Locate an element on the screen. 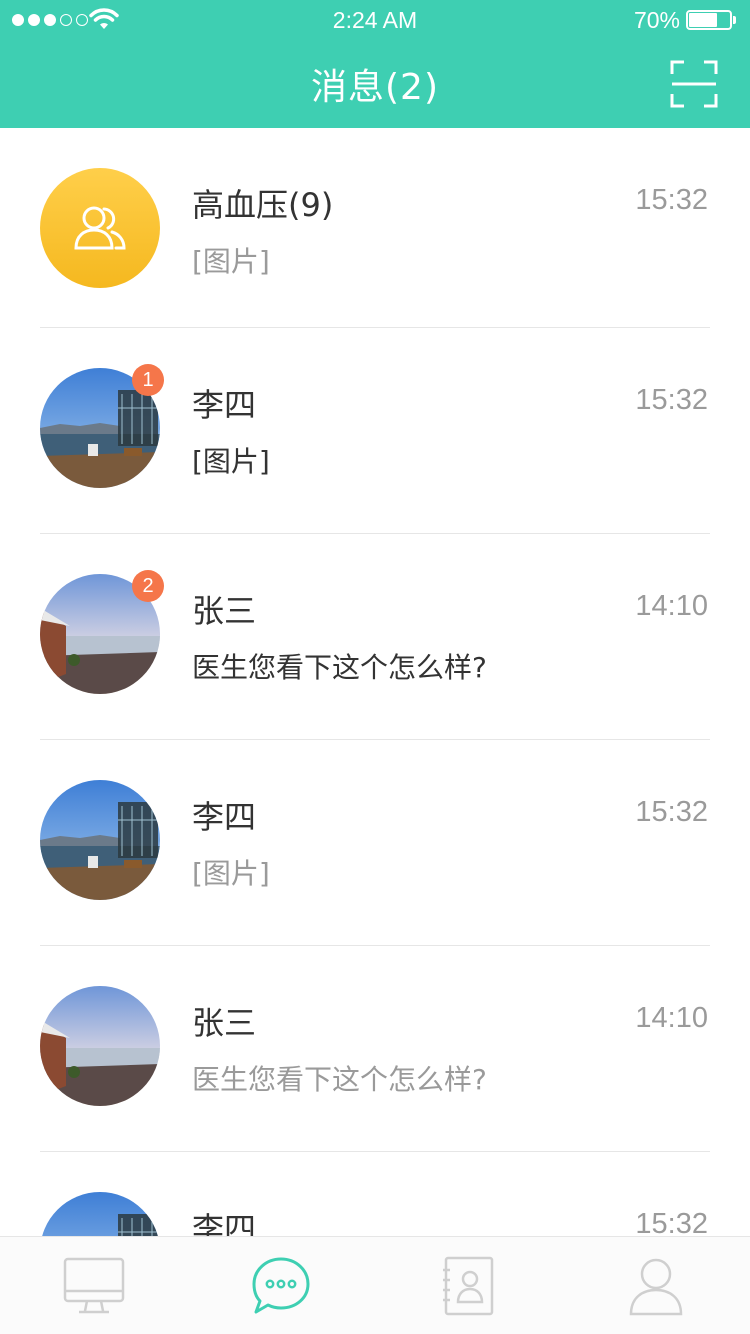 The image size is (750, 1334). monitor-icon is located at coordinates (93, 1285).